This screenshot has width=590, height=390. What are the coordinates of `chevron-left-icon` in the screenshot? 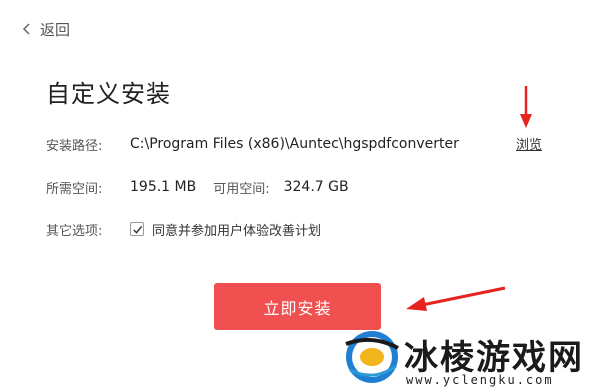 It's located at (26, 29).